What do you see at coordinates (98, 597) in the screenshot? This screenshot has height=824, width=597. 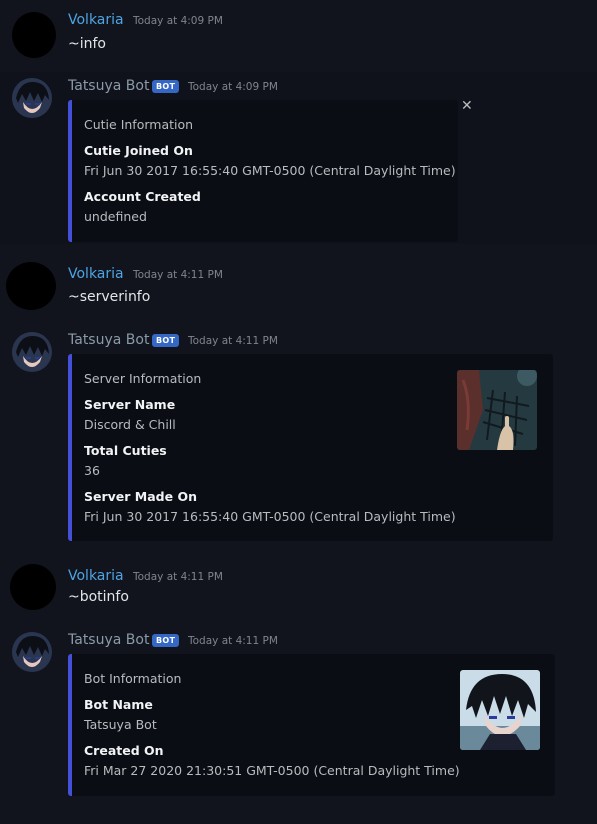 I see `message-text: ~botinfo` at bounding box center [98, 597].